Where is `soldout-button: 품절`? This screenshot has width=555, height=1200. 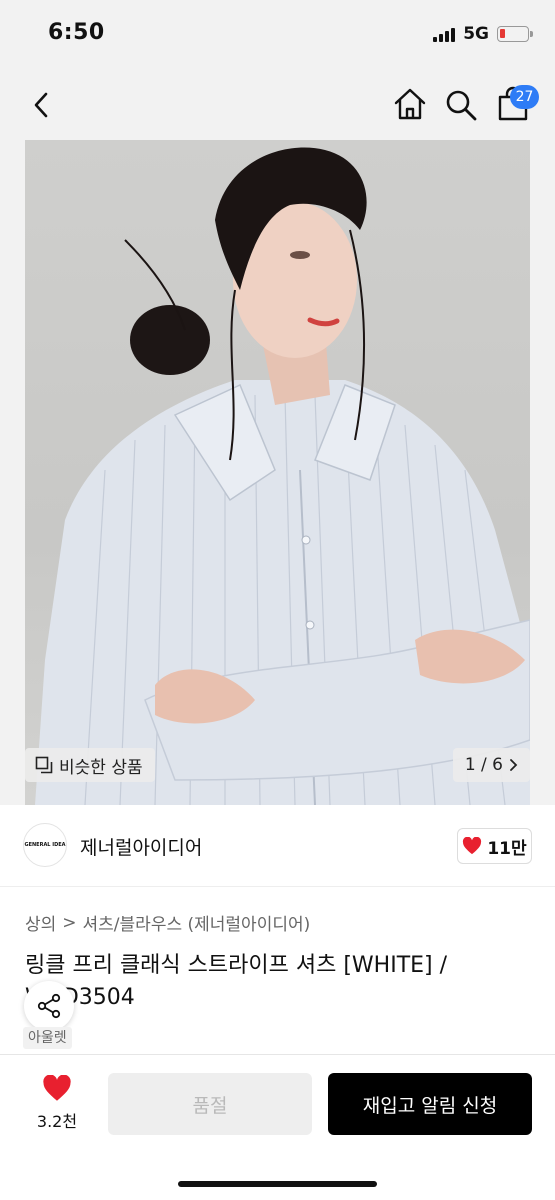
soldout-button: 품절 is located at coordinates (210, 1104).